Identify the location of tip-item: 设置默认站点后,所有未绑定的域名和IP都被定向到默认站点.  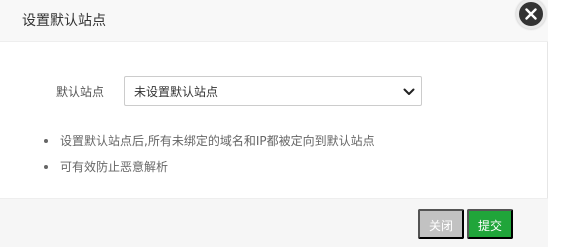
(209, 146).